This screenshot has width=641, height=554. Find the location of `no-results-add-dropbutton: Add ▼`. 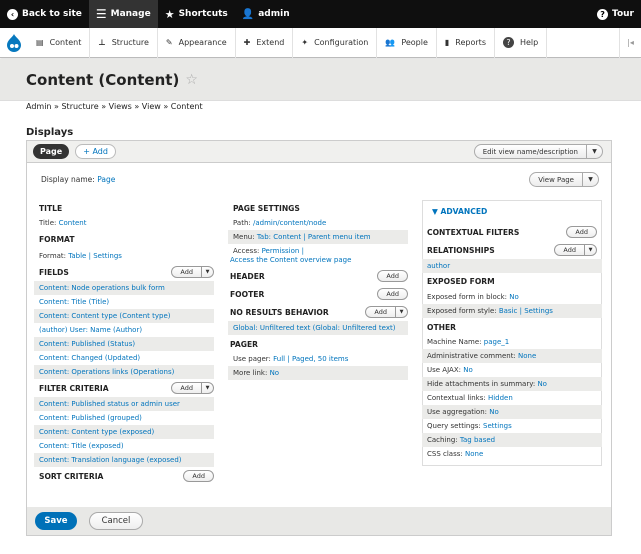

no-results-add-dropbutton: Add ▼ is located at coordinates (386, 312).